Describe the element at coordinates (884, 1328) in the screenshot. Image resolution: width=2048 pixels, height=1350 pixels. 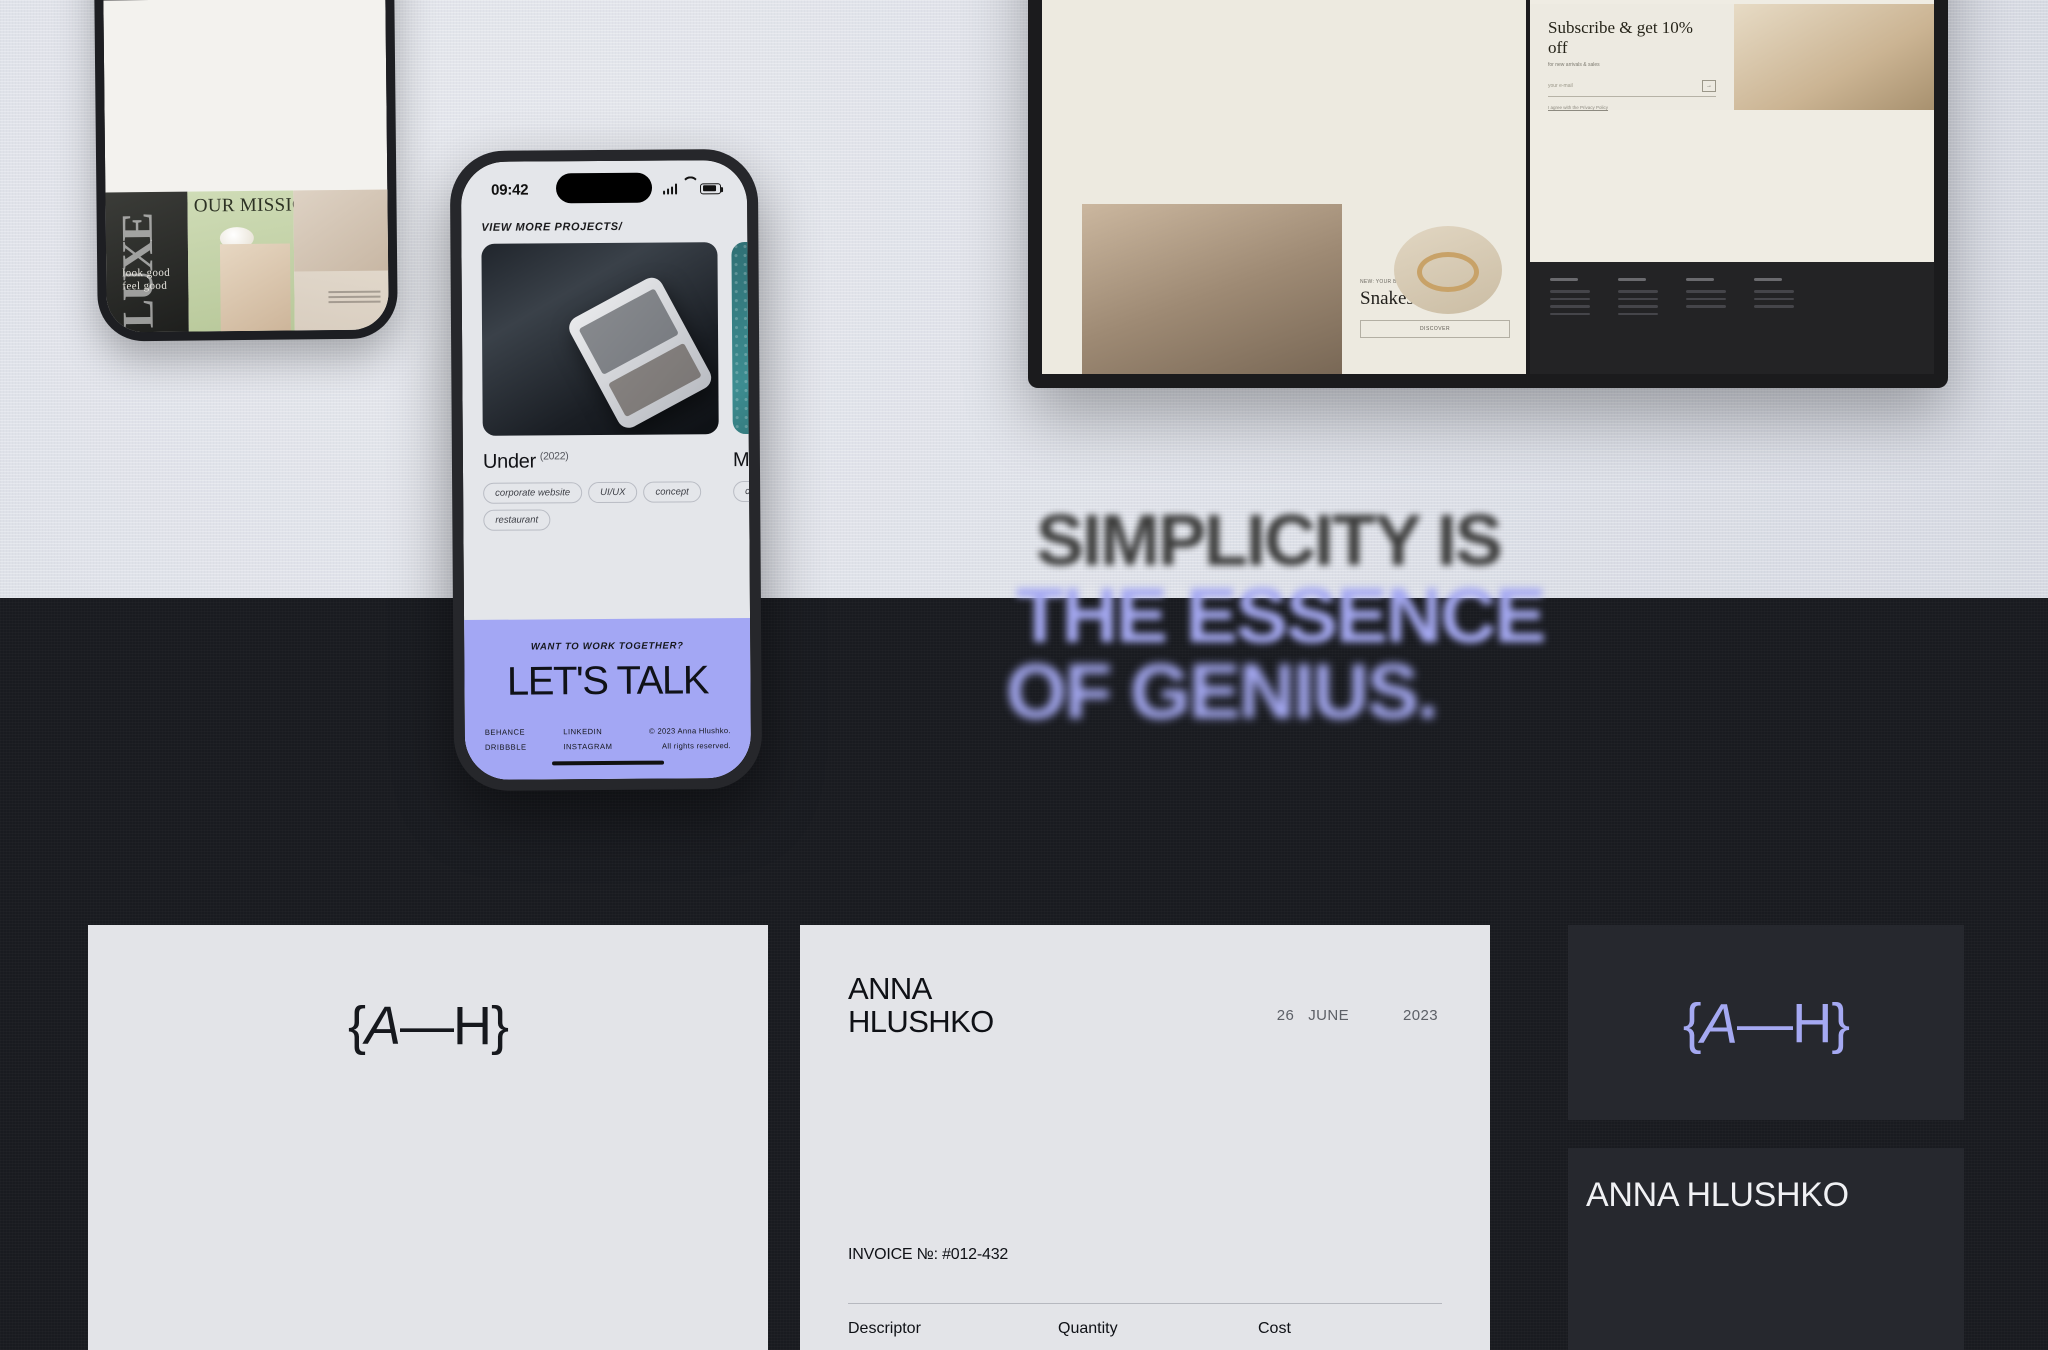
I see `invoice-column-descriptor: Descriptor` at that location.